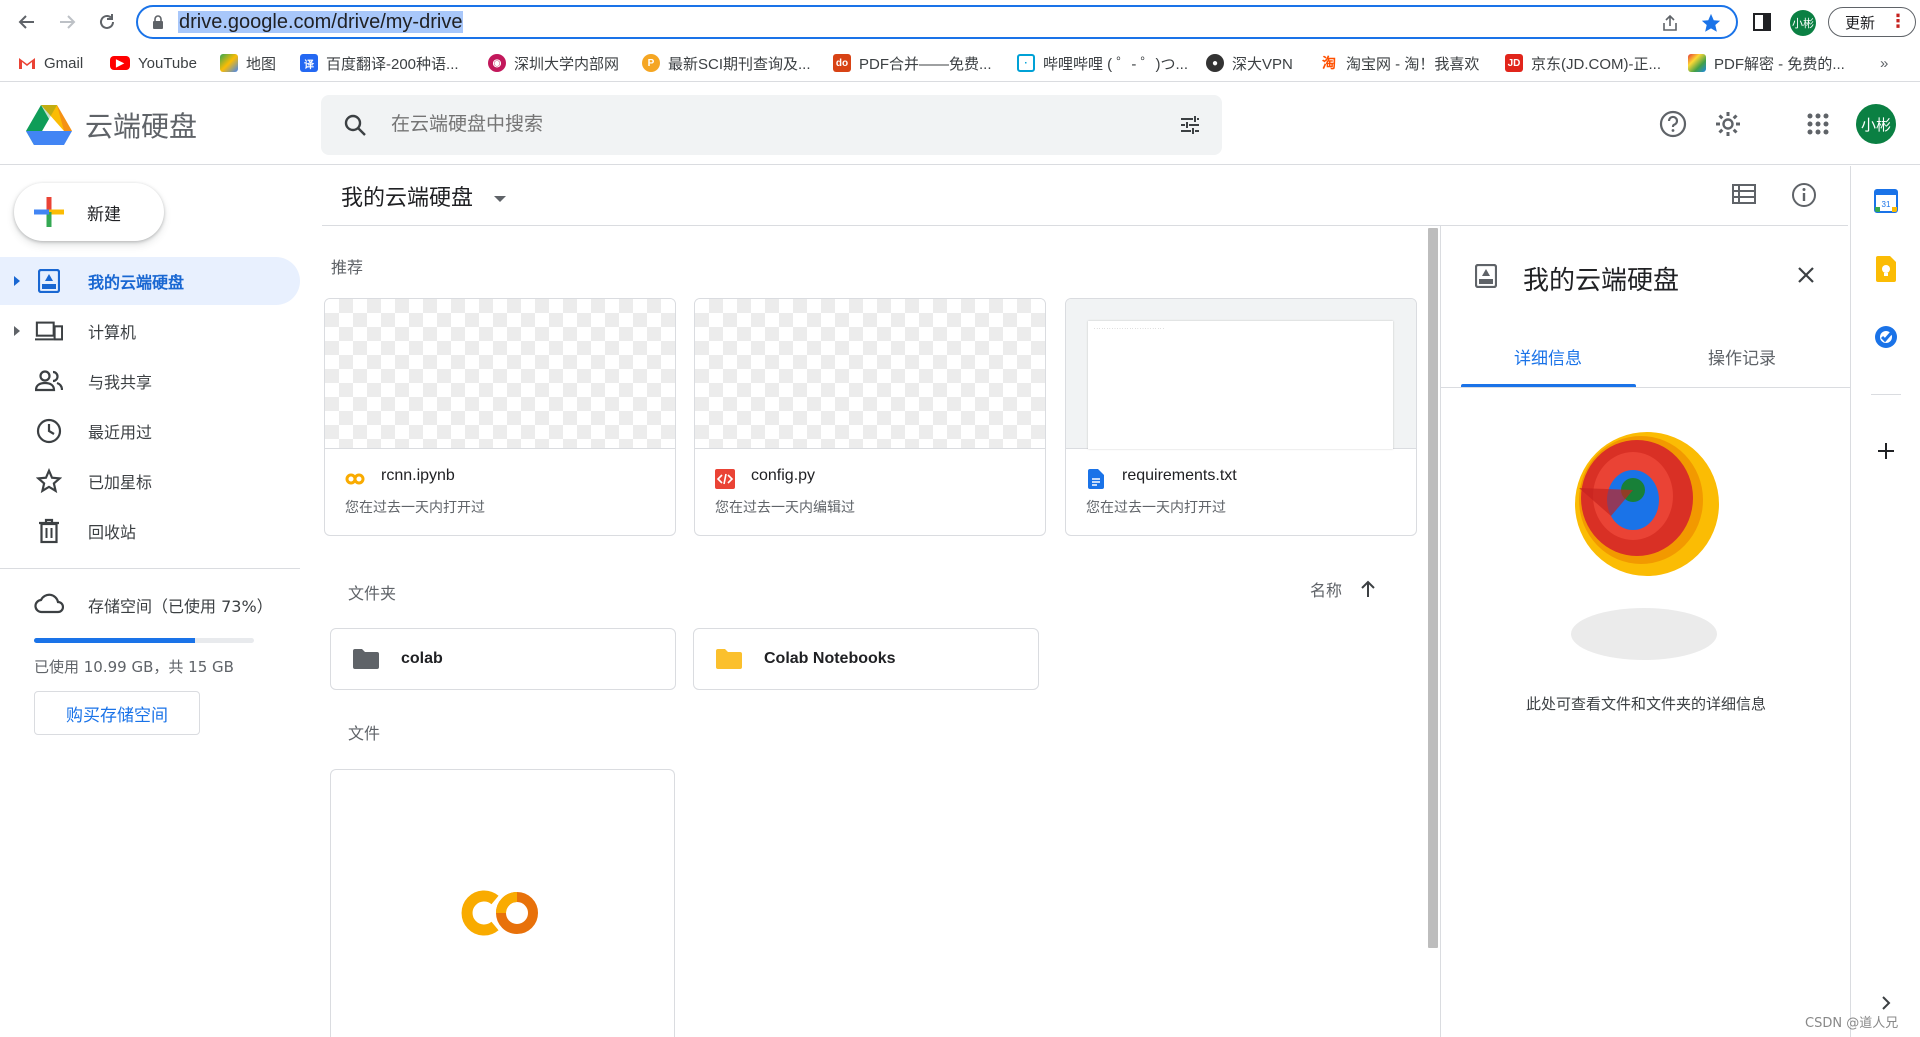  I want to click on bilibili-icon: ·, so click(1026, 63).